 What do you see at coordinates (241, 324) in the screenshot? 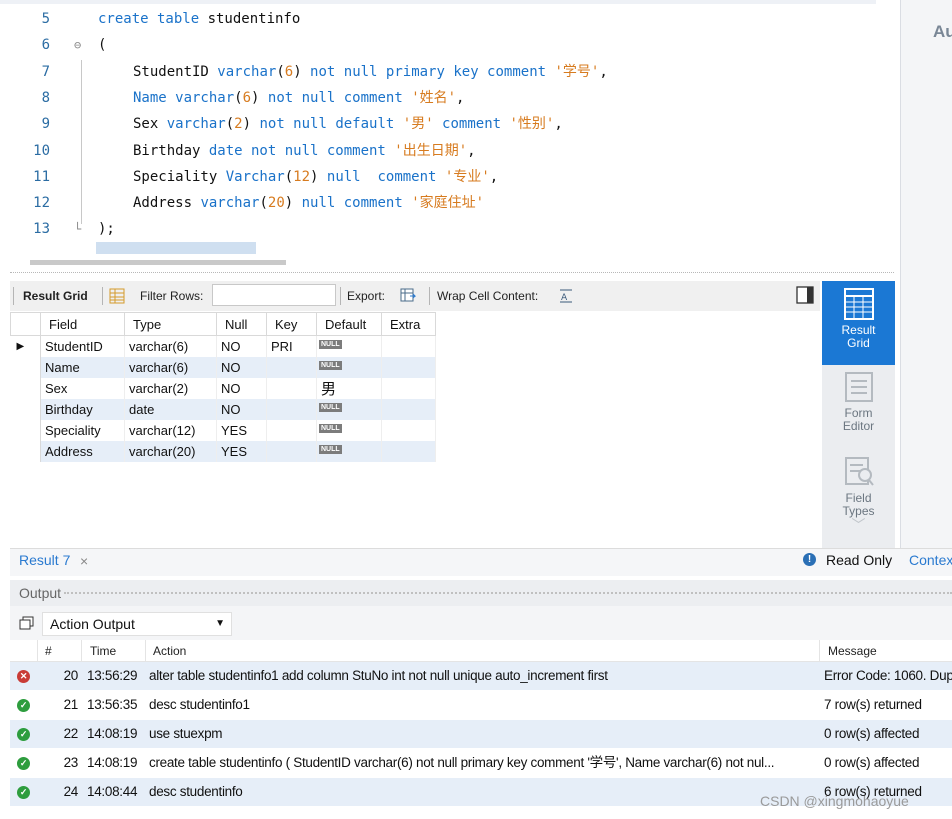
I see `grid-header-null: Null` at bounding box center [241, 324].